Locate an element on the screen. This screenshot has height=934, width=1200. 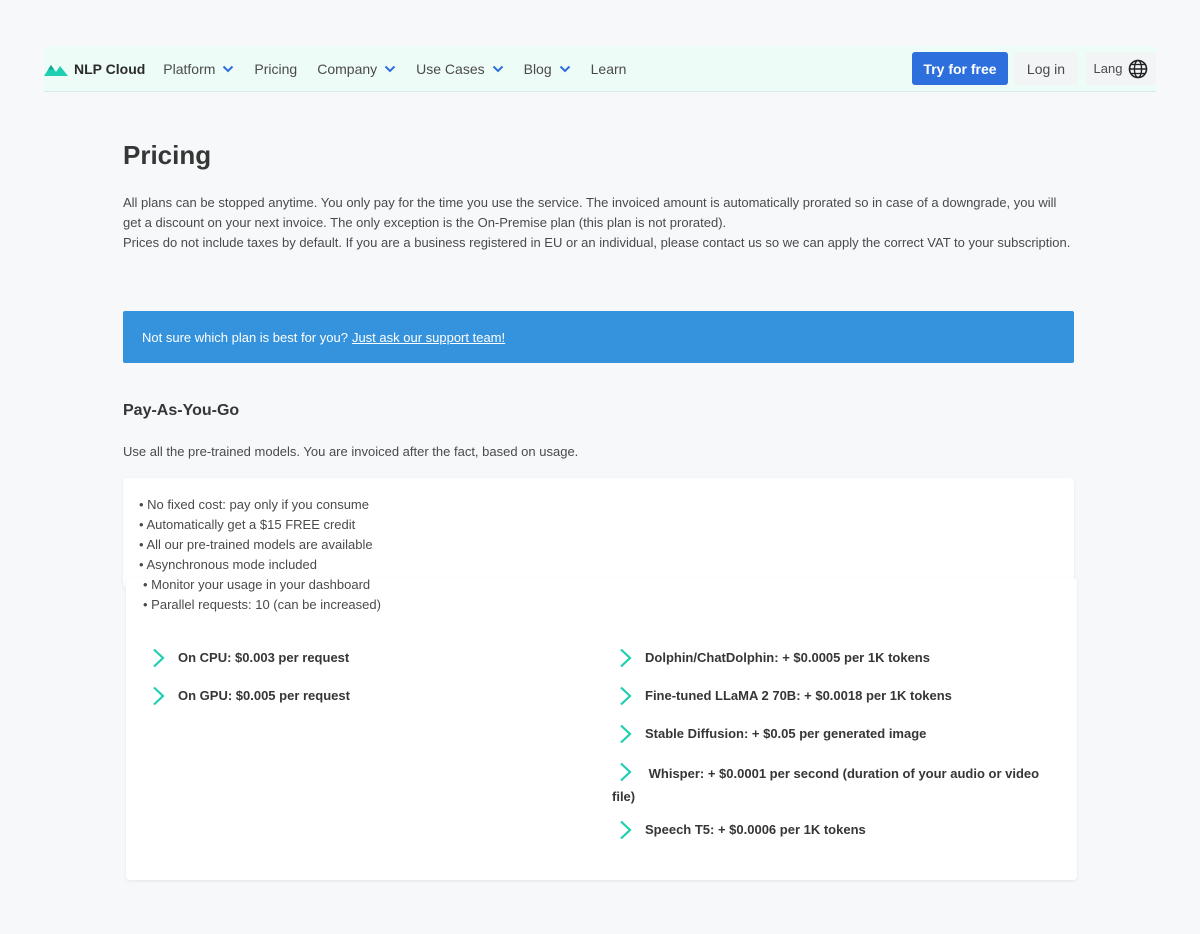
nav-learn-label: Learn is located at coordinates (608, 68).